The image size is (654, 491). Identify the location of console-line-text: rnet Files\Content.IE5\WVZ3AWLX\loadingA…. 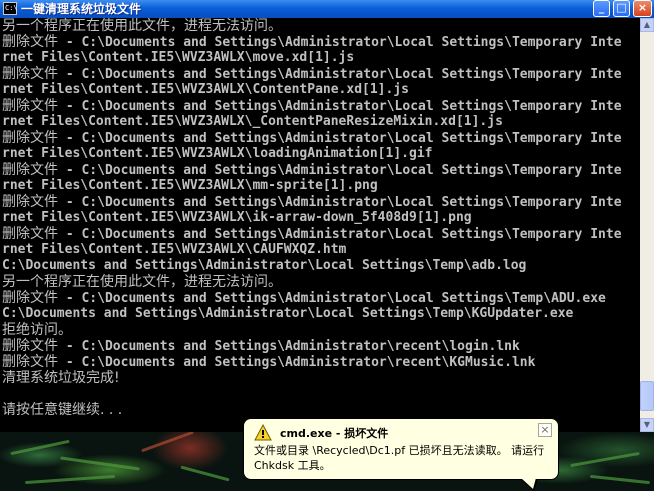
(217, 153).